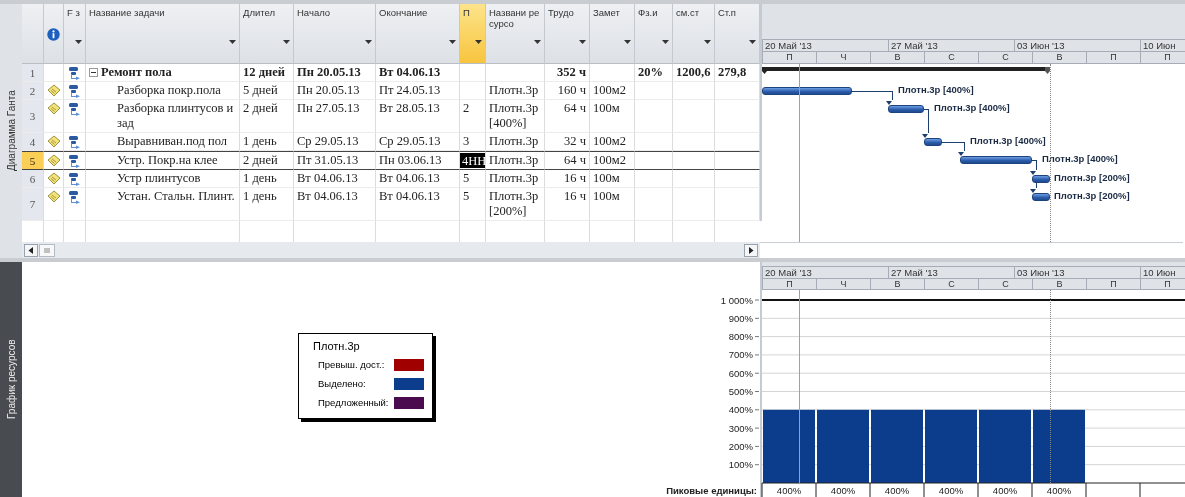  What do you see at coordinates (654, 34) in the screenshot?
I see `column-header: Фз.и` at bounding box center [654, 34].